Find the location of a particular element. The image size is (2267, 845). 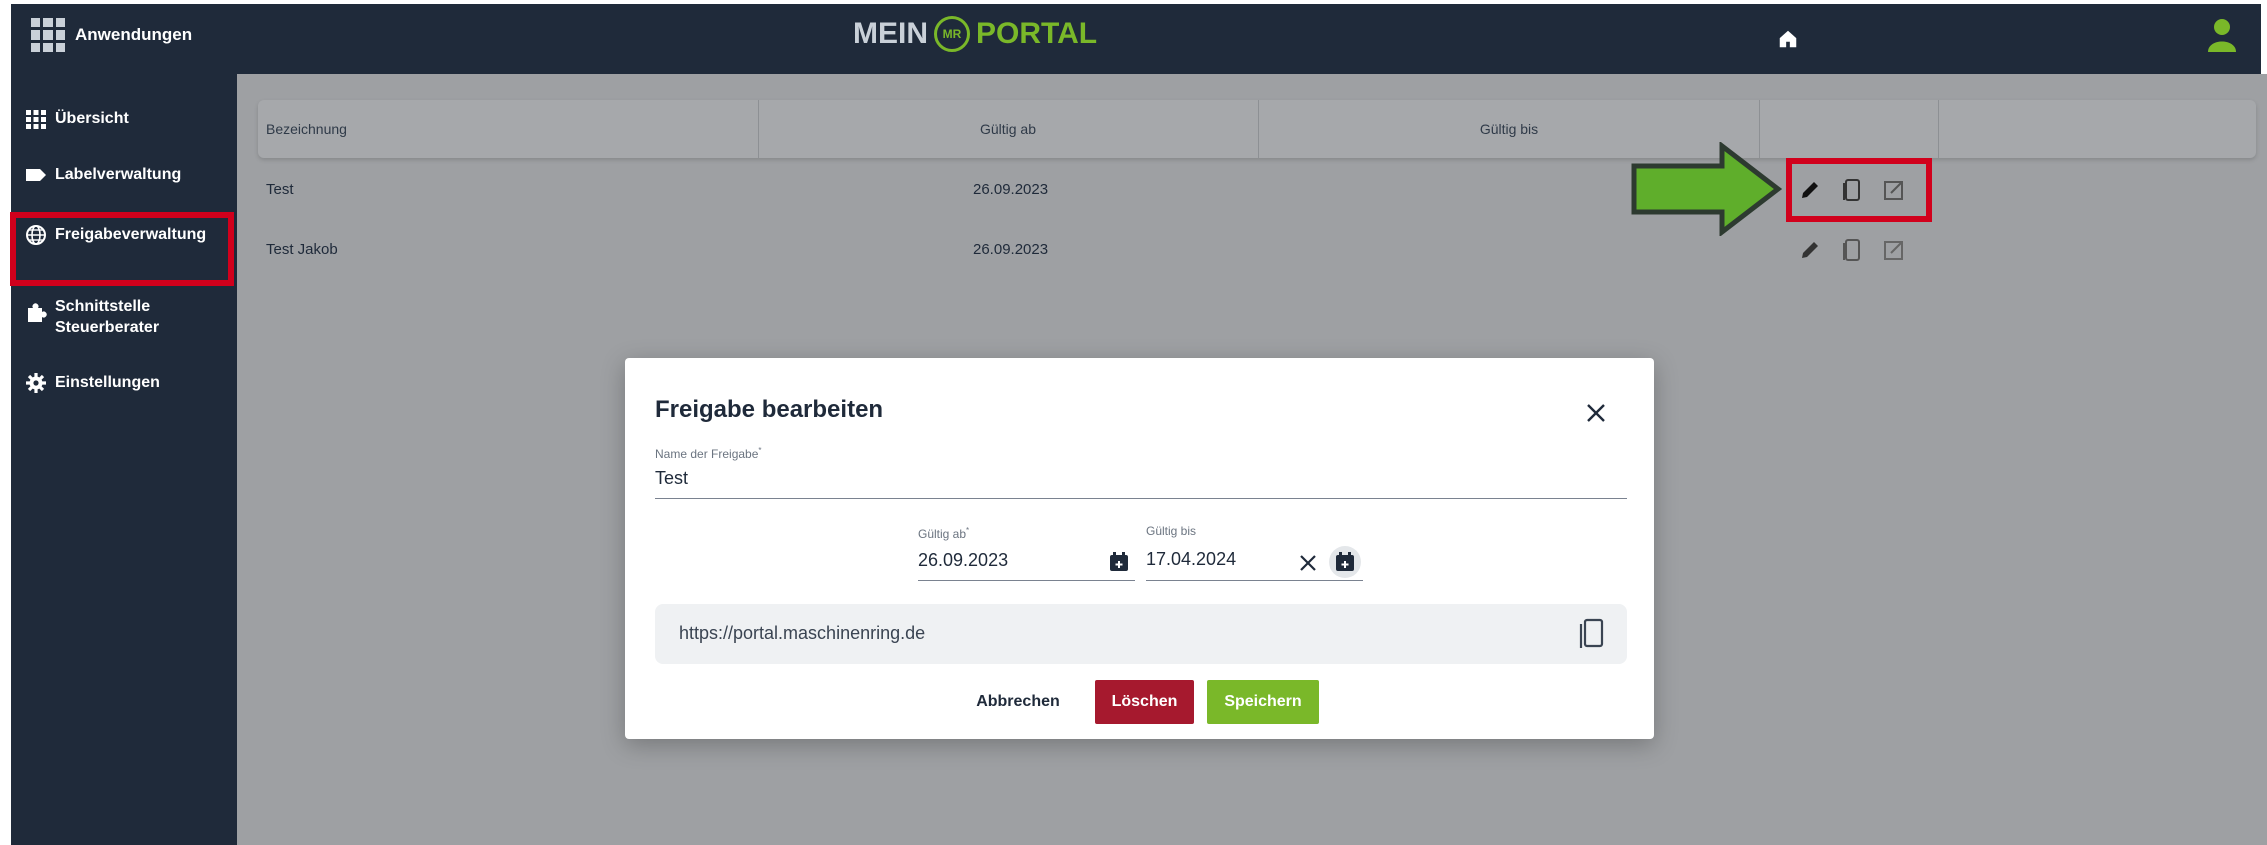

cancel-button: Abbrechen is located at coordinates (1018, 702).